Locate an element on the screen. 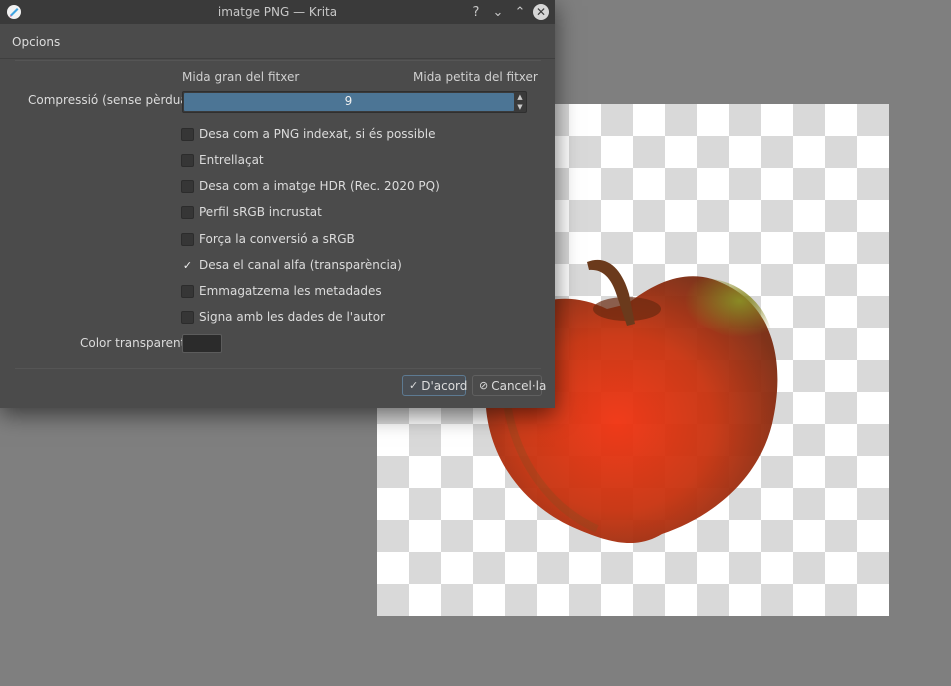 Image resolution: width=951 pixels, height=686 pixels. tab-bar: Opcions is located at coordinates (277, 41).